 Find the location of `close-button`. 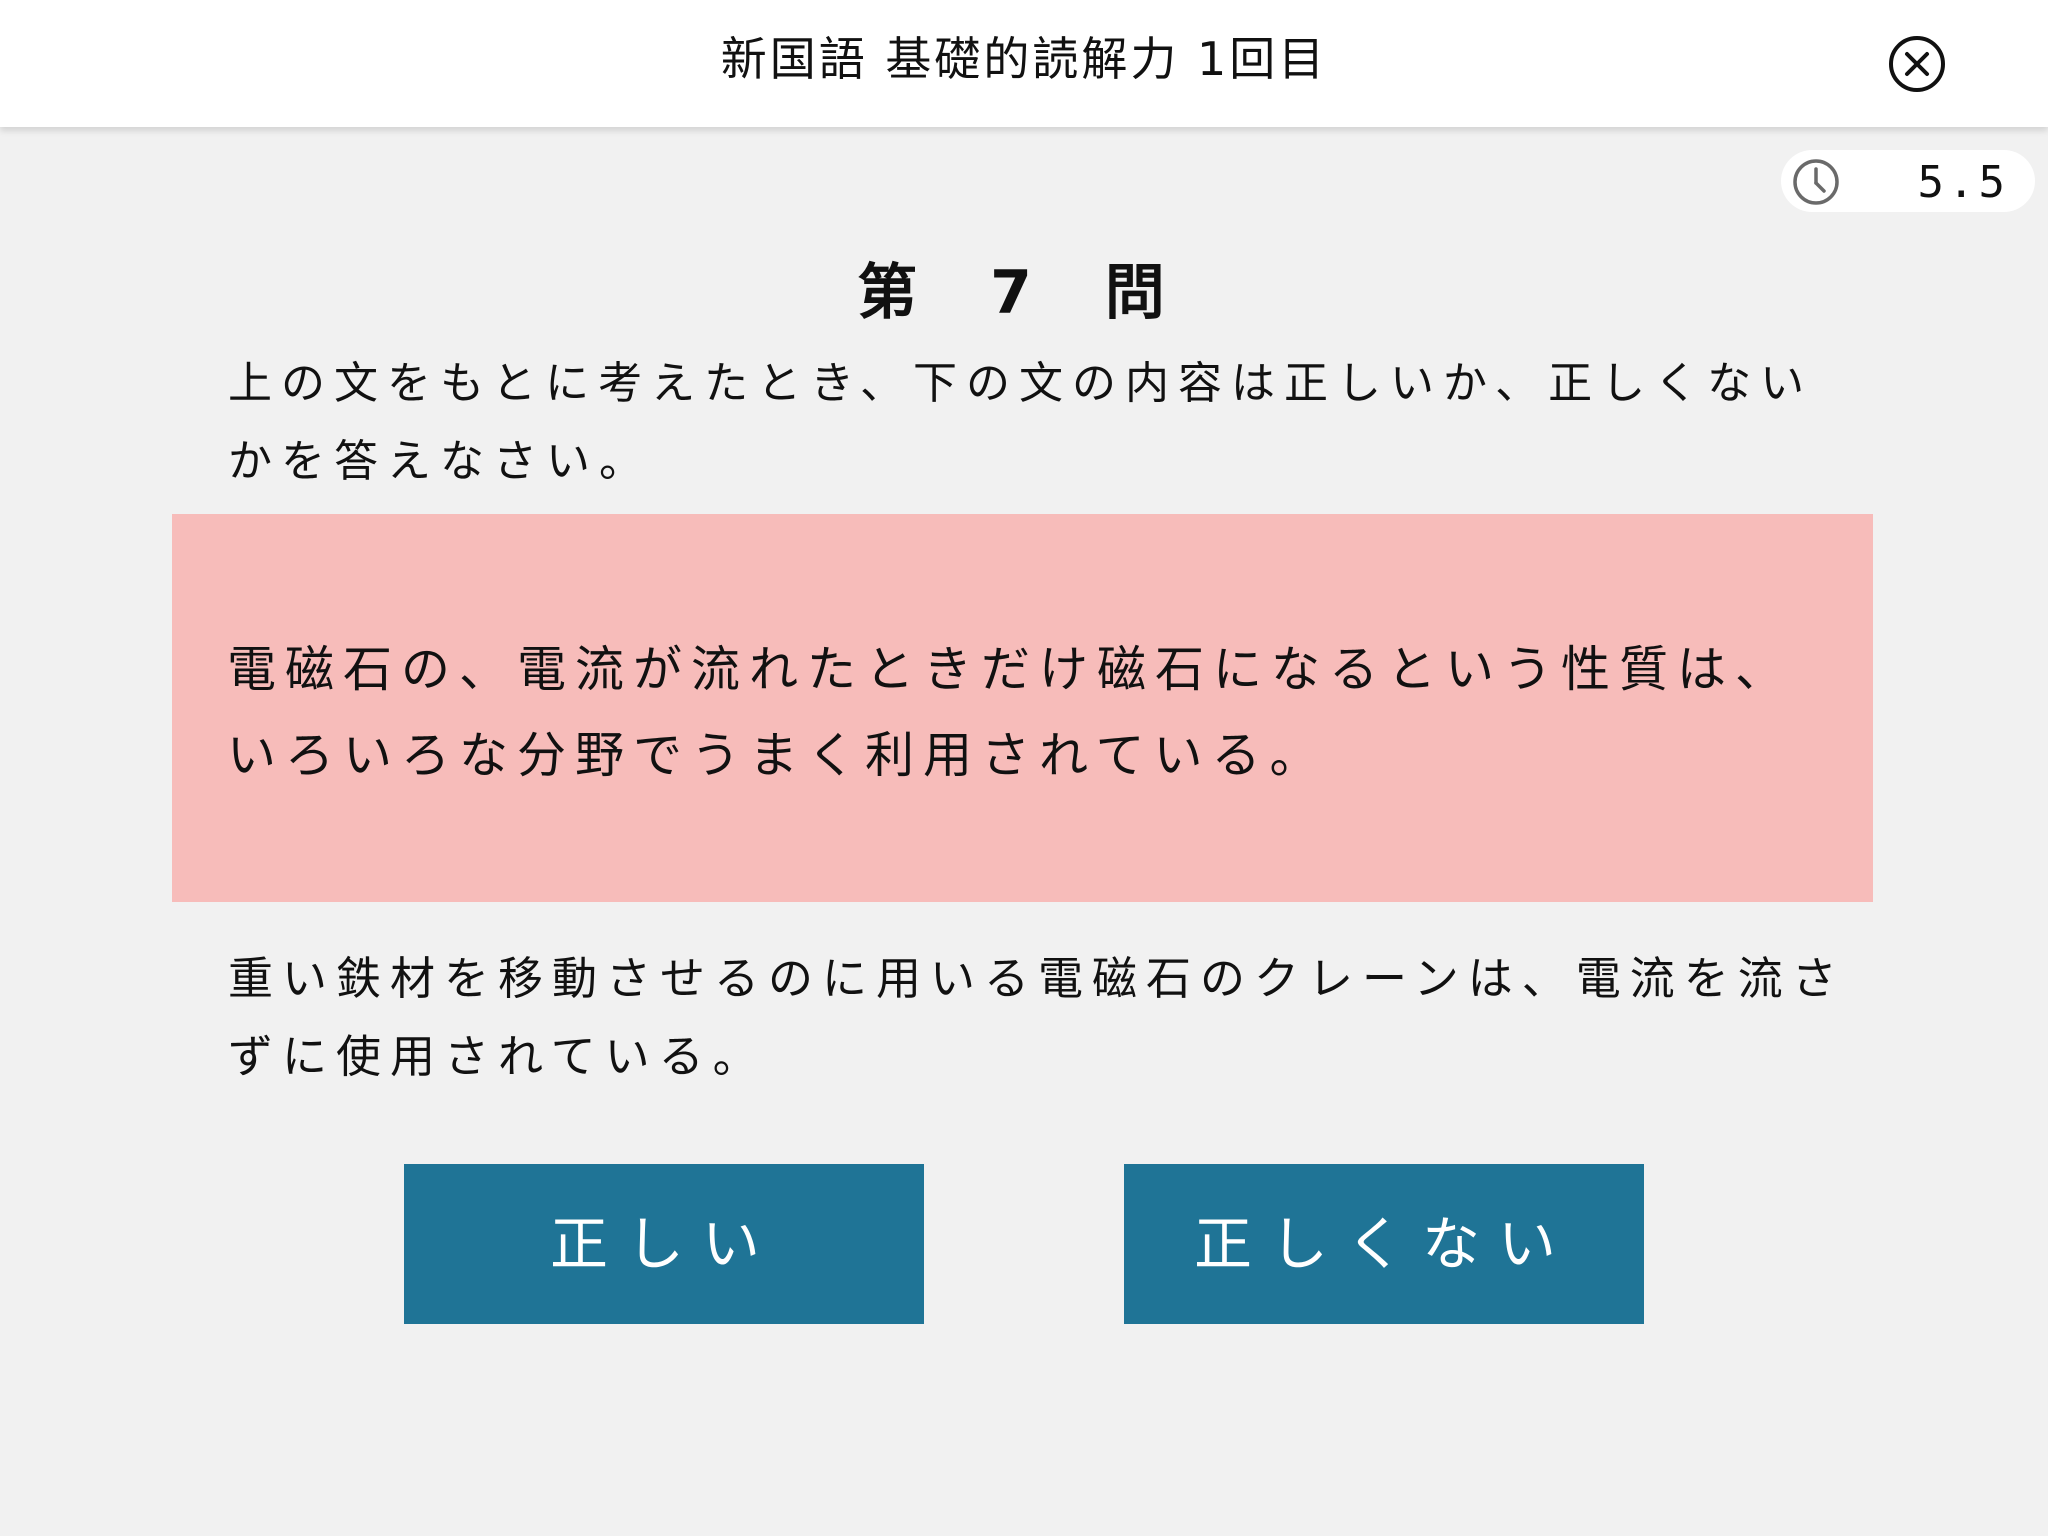

close-button is located at coordinates (1917, 64).